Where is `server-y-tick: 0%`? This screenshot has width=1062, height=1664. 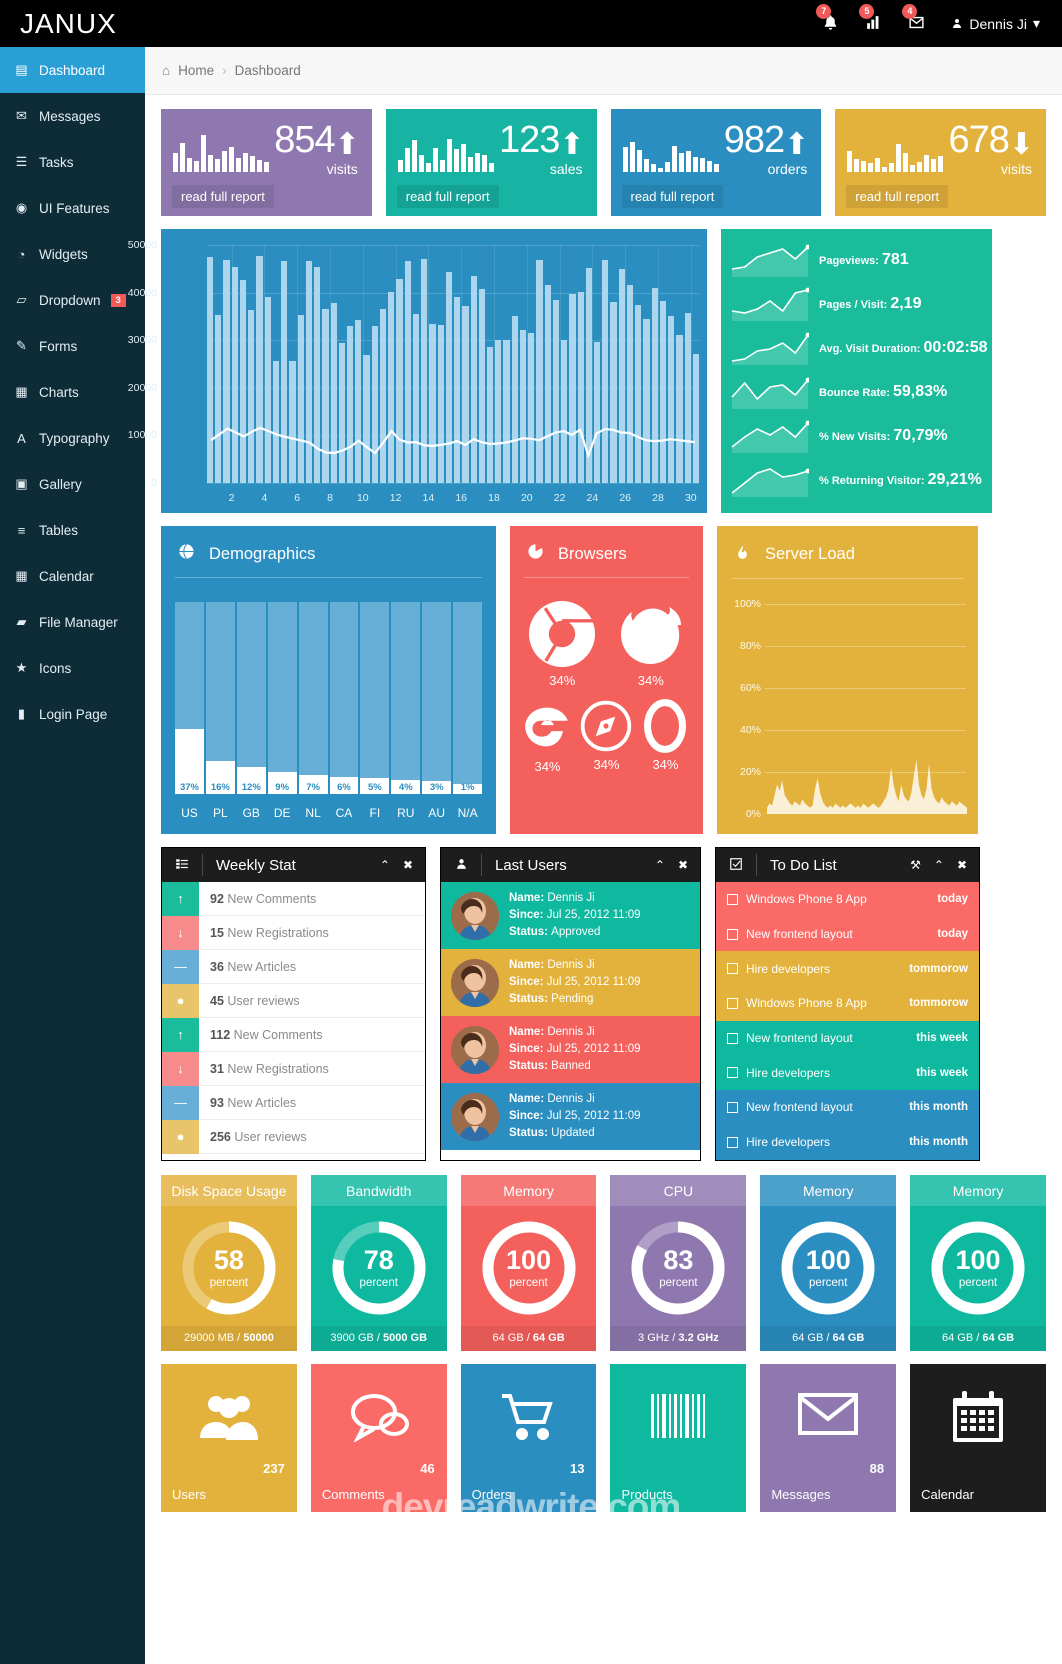 server-y-tick: 0% is located at coordinates (753, 814).